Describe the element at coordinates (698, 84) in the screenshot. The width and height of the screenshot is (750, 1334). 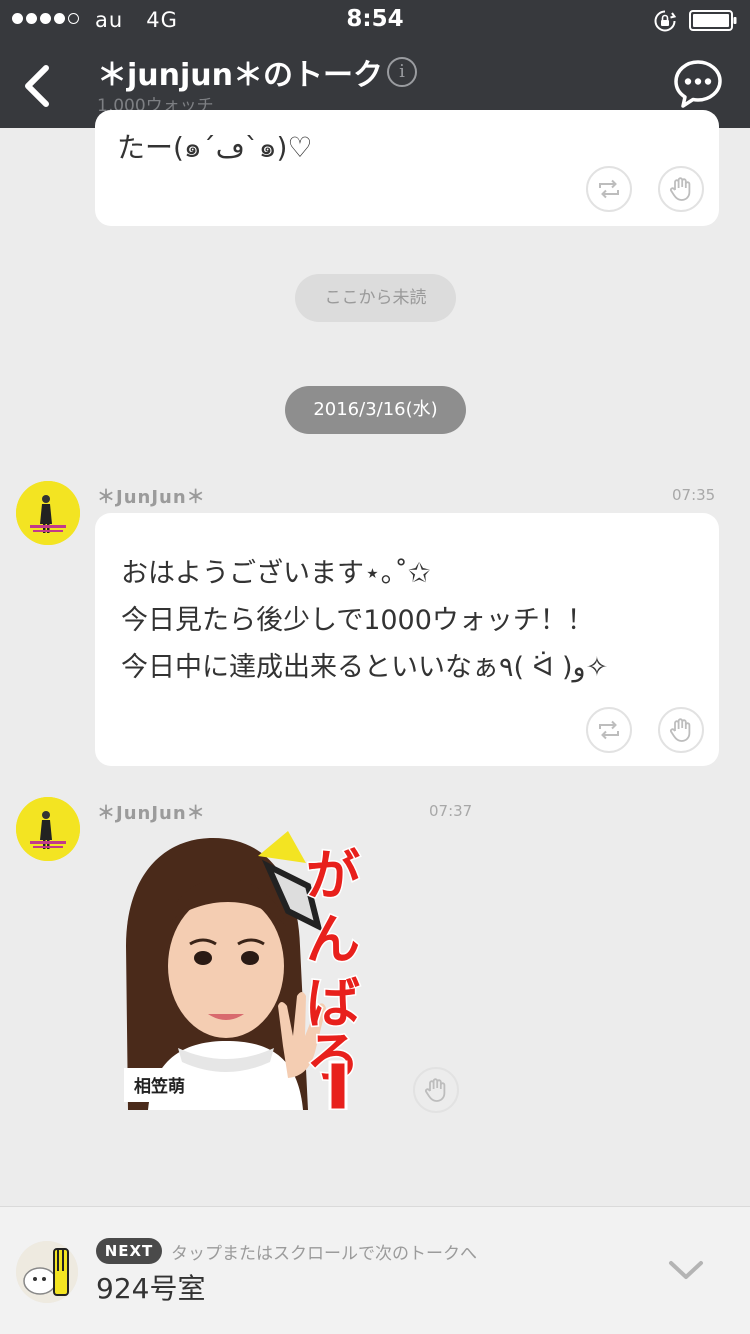
I see `chat-bubble-dots-icon` at that location.